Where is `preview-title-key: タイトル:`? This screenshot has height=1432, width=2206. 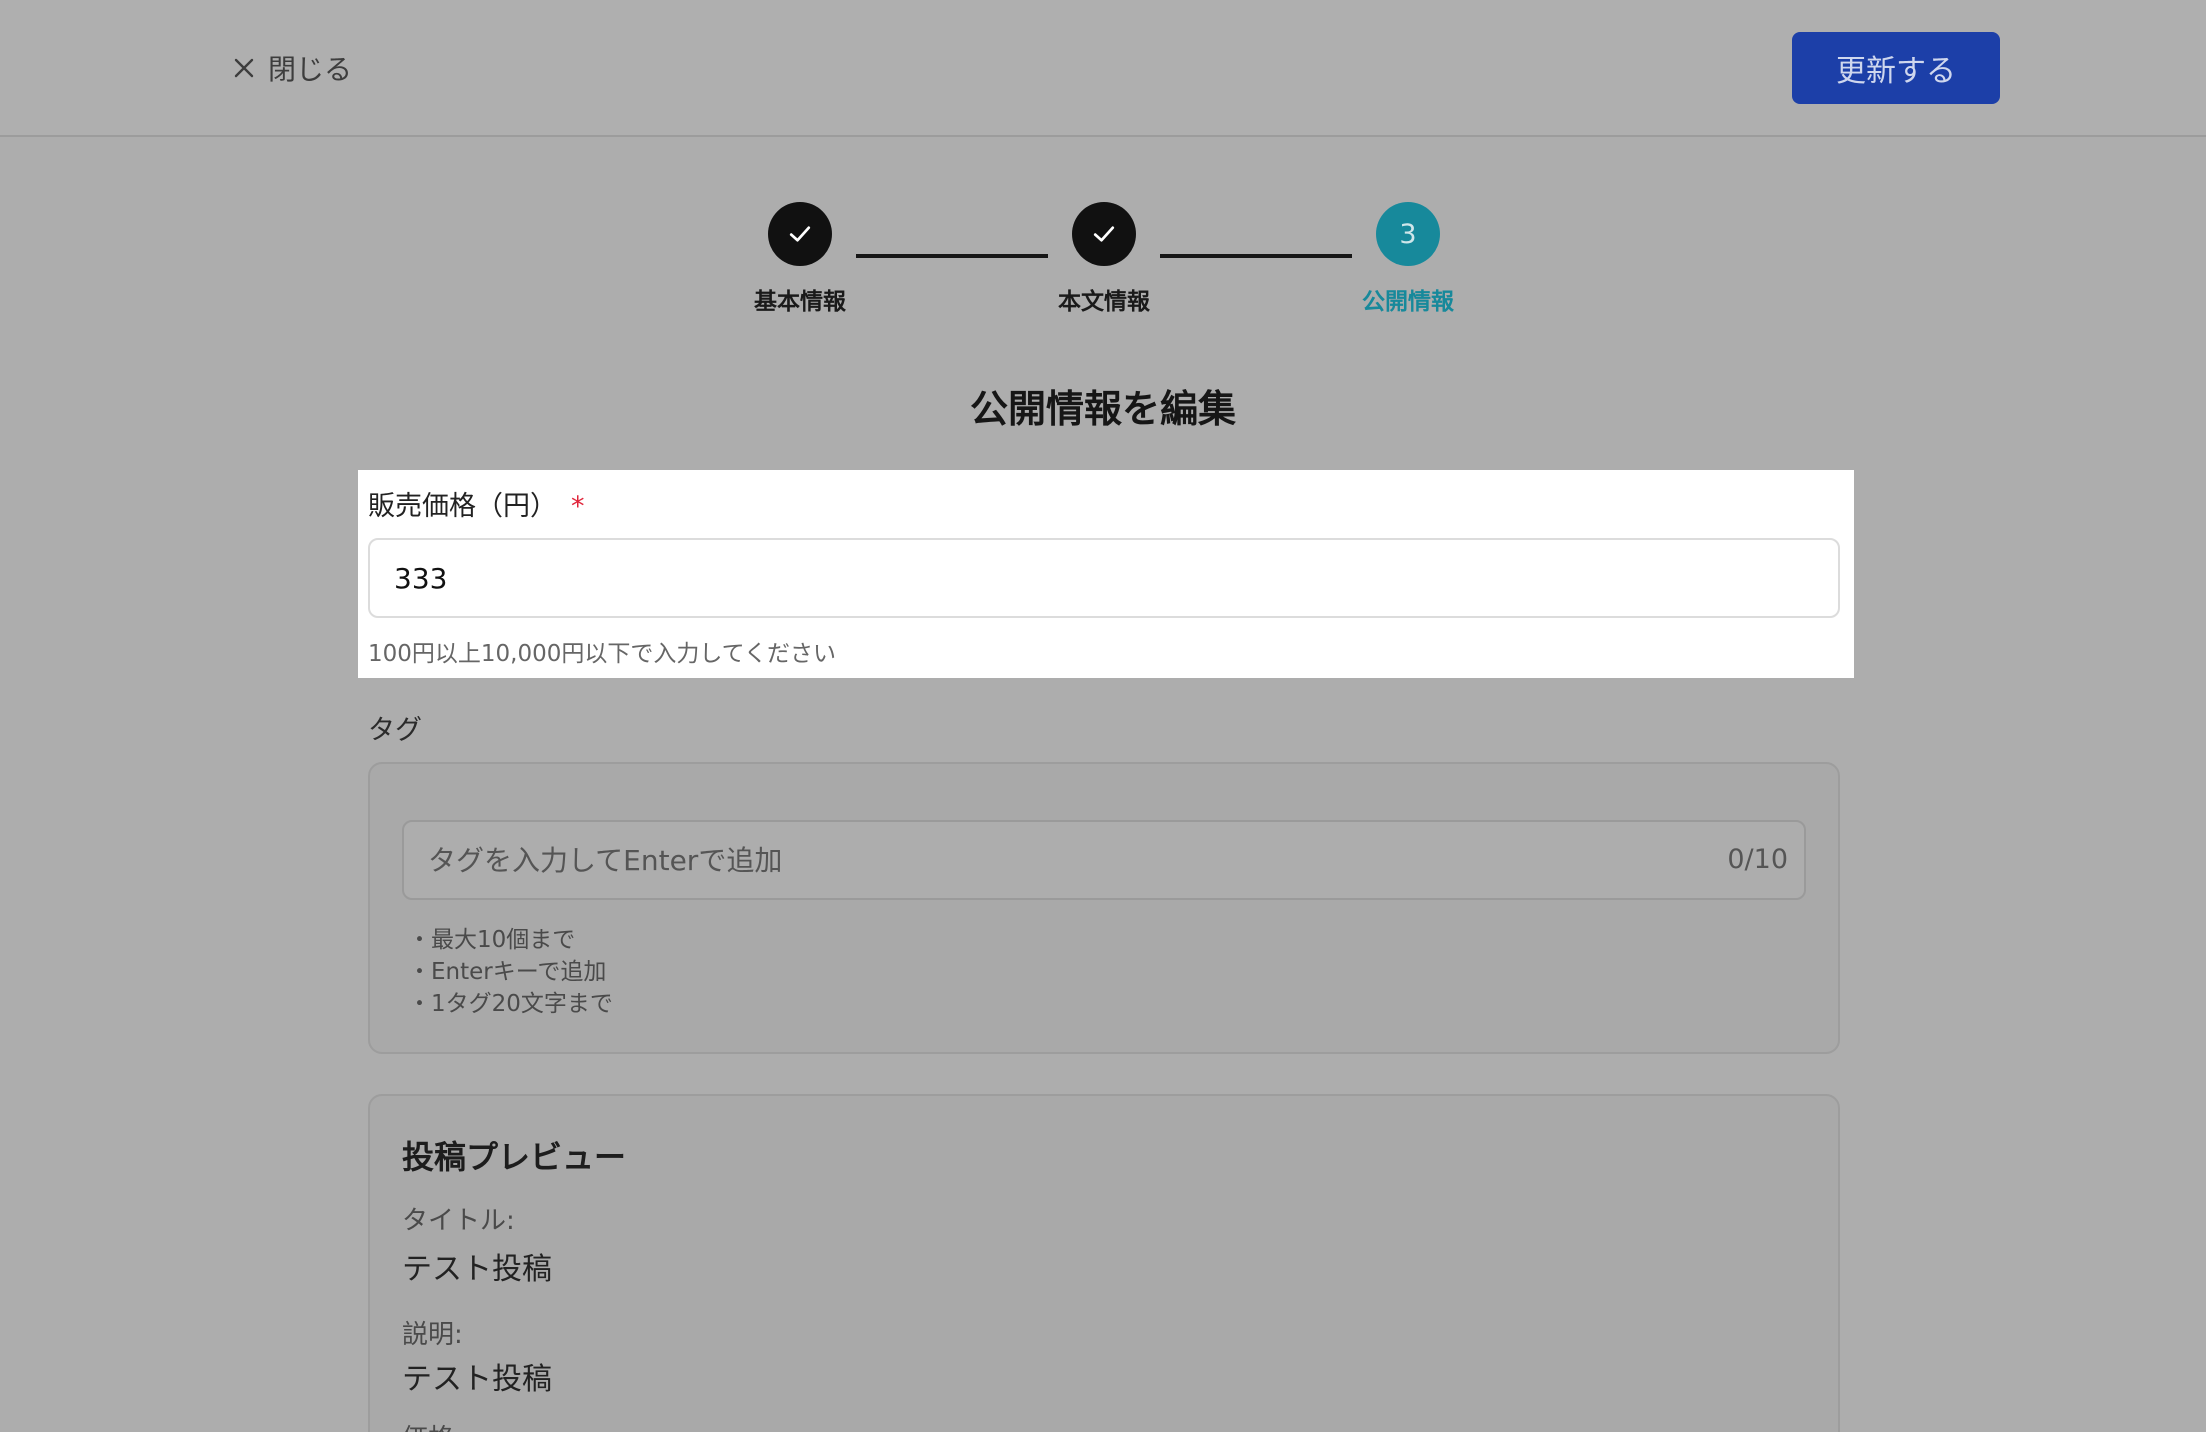 preview-title-key: タイトル: is located at coordinates (458, 1221).